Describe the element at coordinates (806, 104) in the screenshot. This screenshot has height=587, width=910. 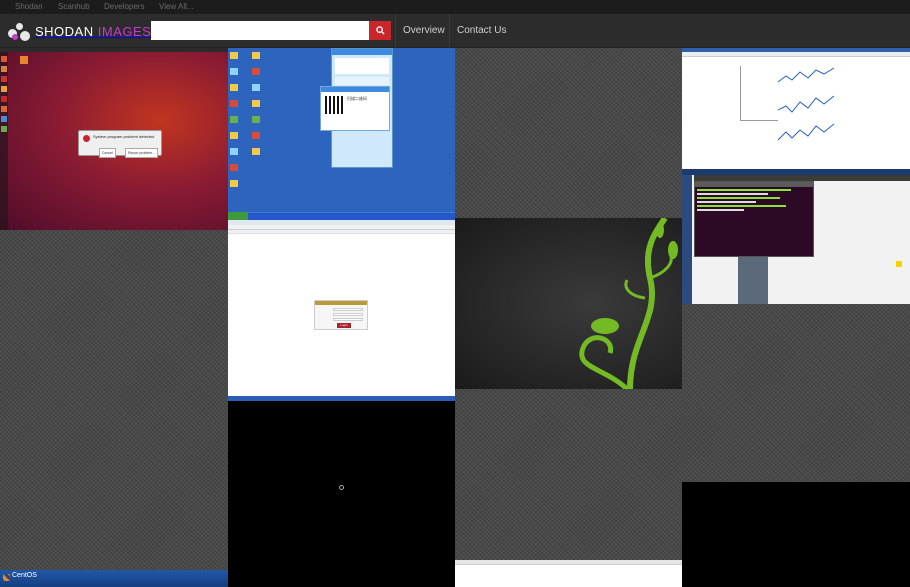
I see `stock-charts-graphic` at that location.